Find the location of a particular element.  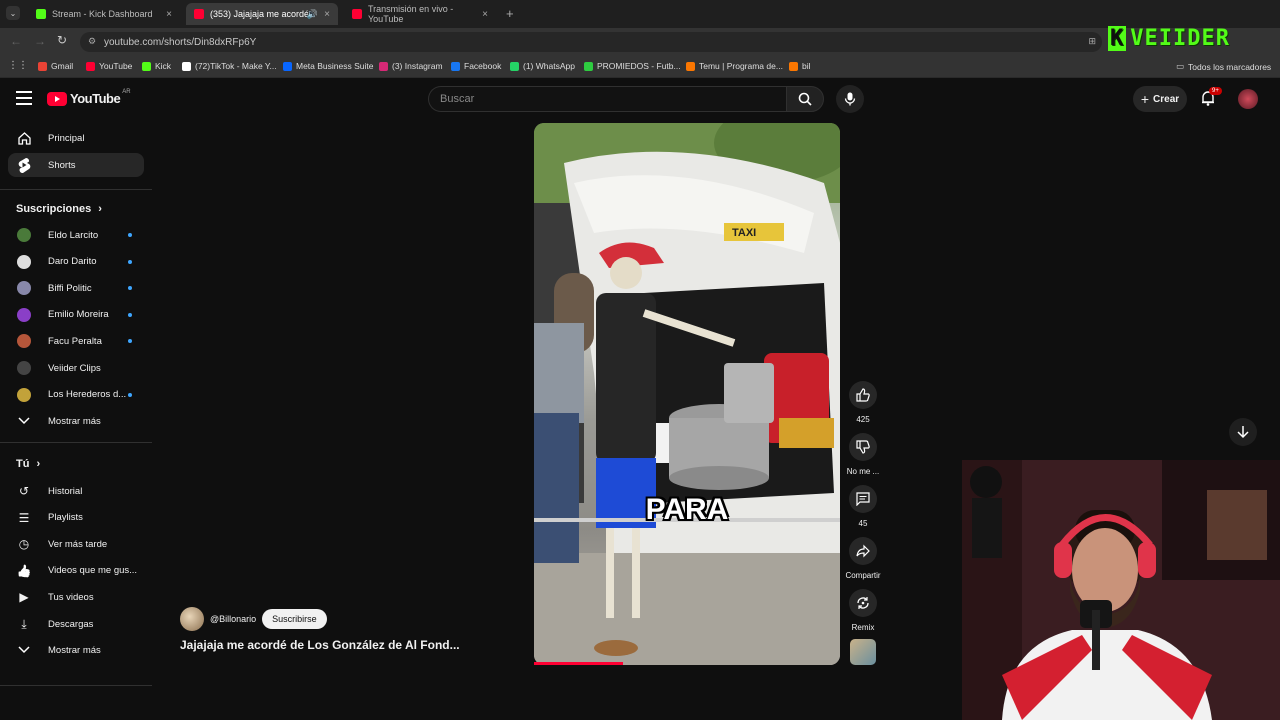

bookmark-item: bil is located at coordinates (800, 66).